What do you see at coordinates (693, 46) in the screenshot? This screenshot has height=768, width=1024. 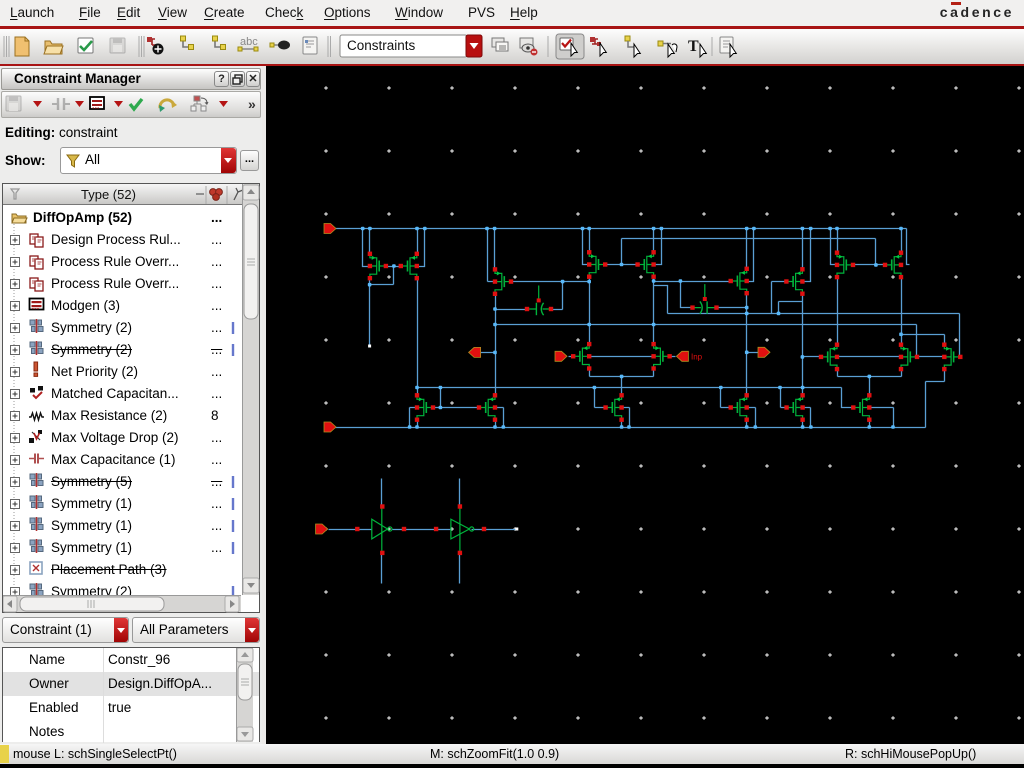 I see `svg-text: T` at bounding box center [693, 46].